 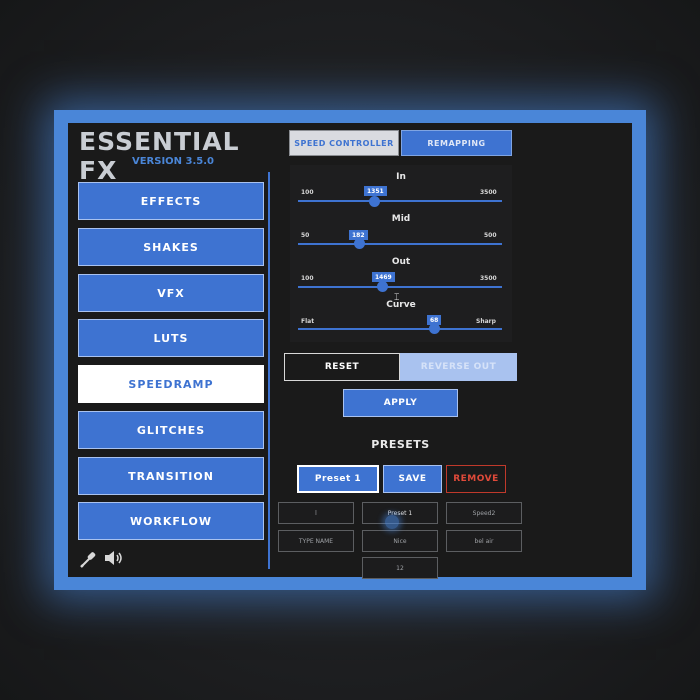 I want to click on preset-item: l, so click(x=316, y=513).